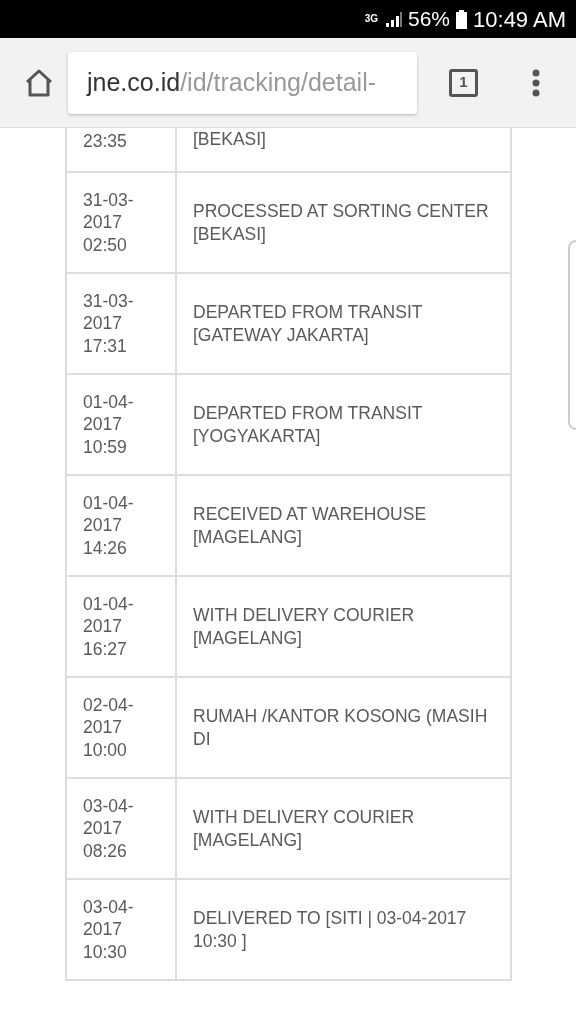  Describe the element at coordinates (105, 141) in the screenshot. I see `date-time: 23:35` at that location.